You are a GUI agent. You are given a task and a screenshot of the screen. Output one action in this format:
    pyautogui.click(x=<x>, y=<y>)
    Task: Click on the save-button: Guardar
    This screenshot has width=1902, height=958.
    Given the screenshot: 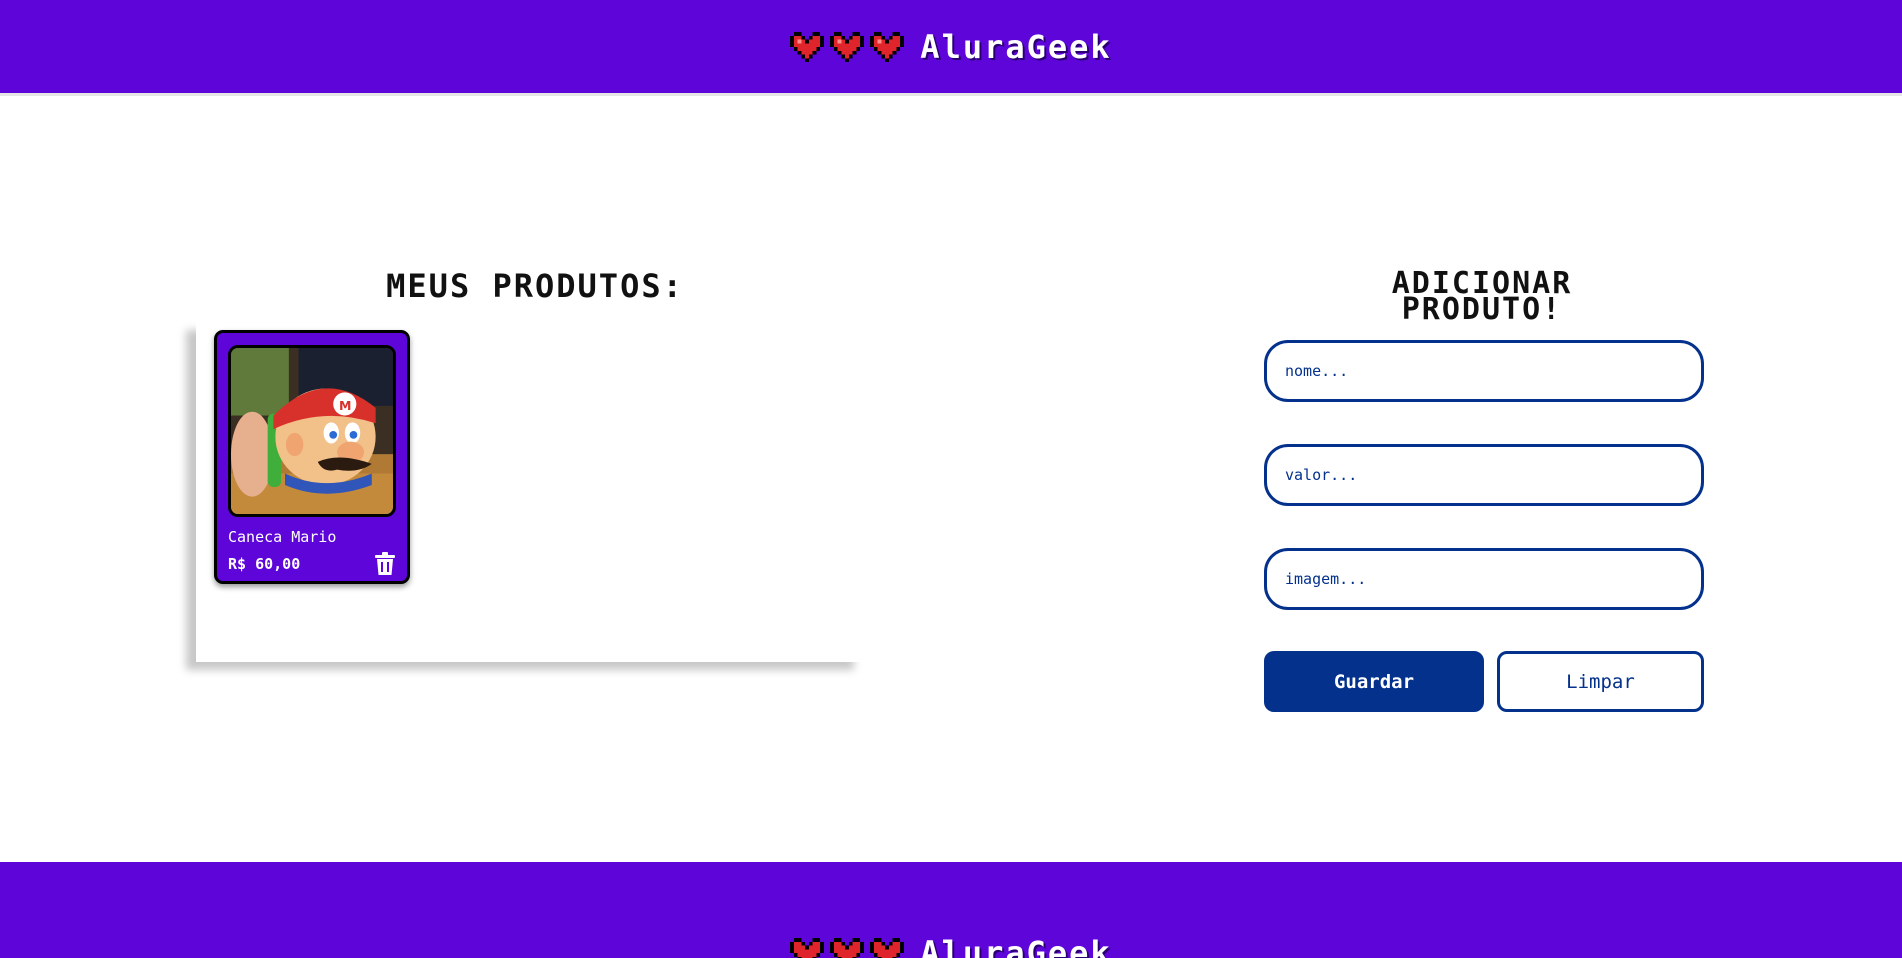 What is the action you would take?
    pyautogui.click(x=1374, y=681)
    